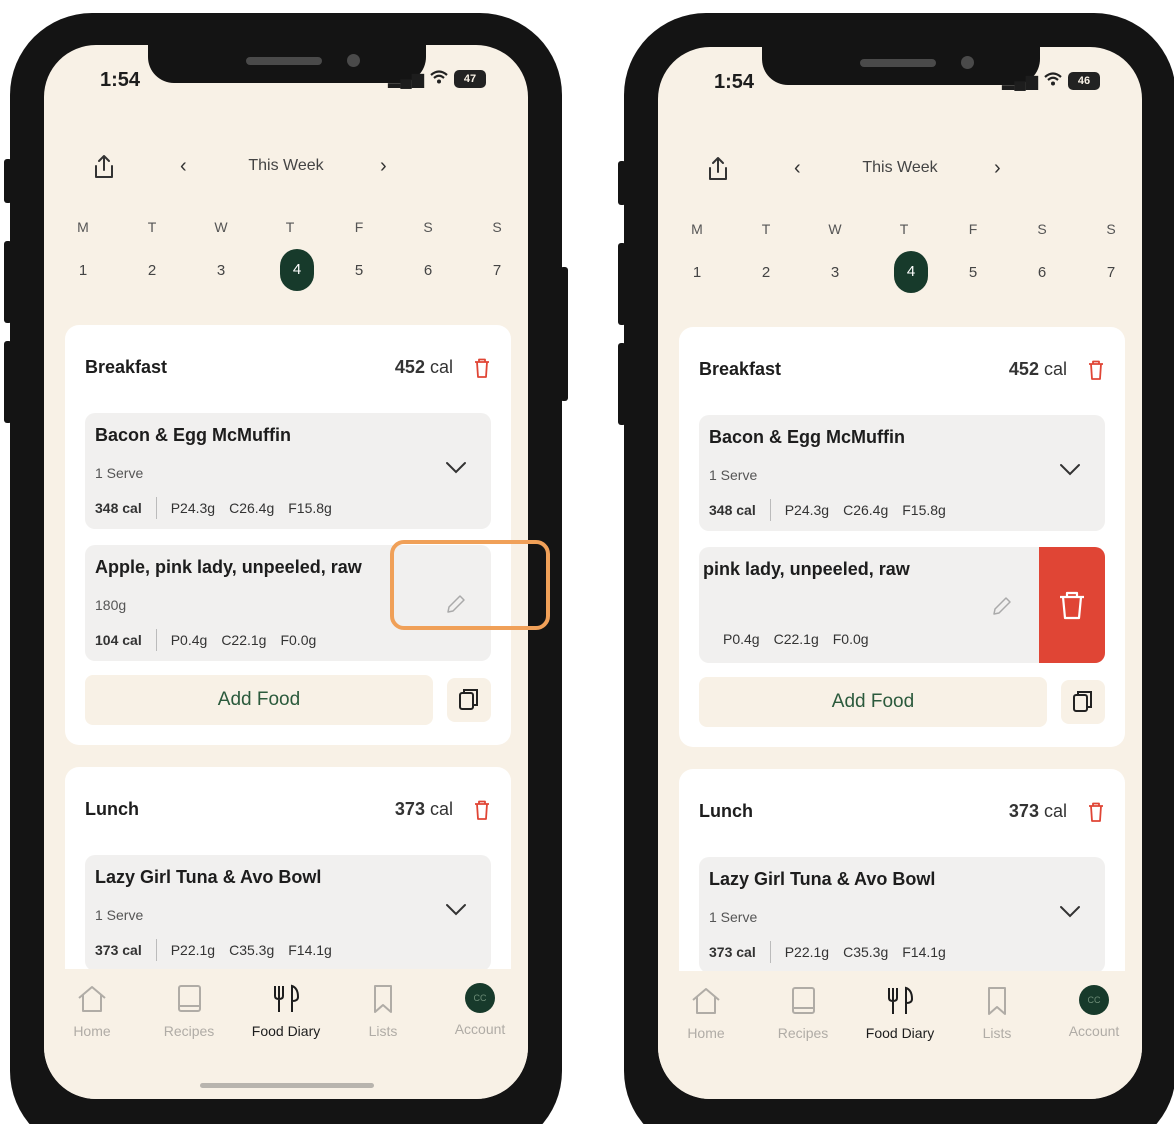 This screenshot has width=1174, height=1124. I want to click on protein: P24.3g, so click(193, 508).